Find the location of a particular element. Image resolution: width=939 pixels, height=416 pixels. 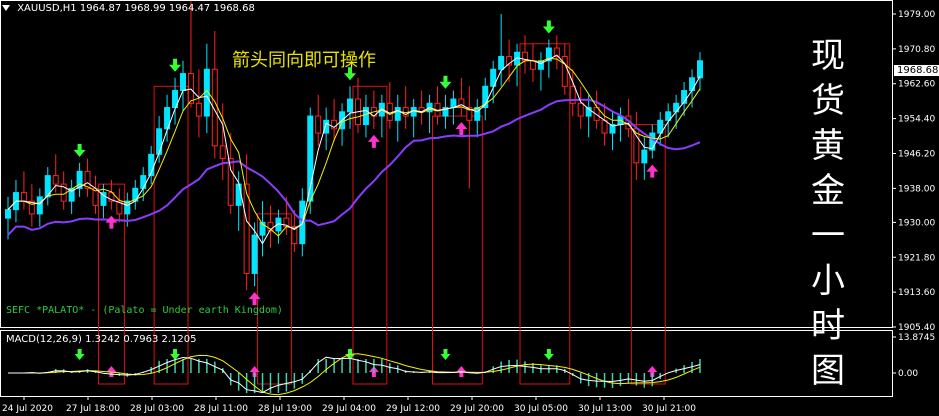

side-title-char: 小 is located at coordinates (828, 281).